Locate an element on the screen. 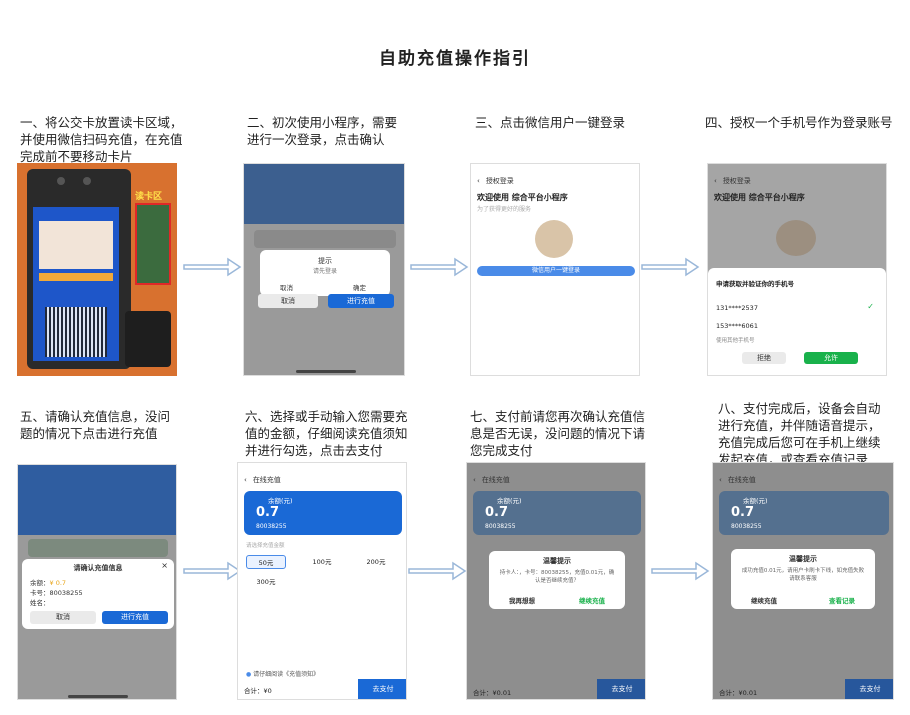  amount-option: 50元 is located at coordinates (266, 562).